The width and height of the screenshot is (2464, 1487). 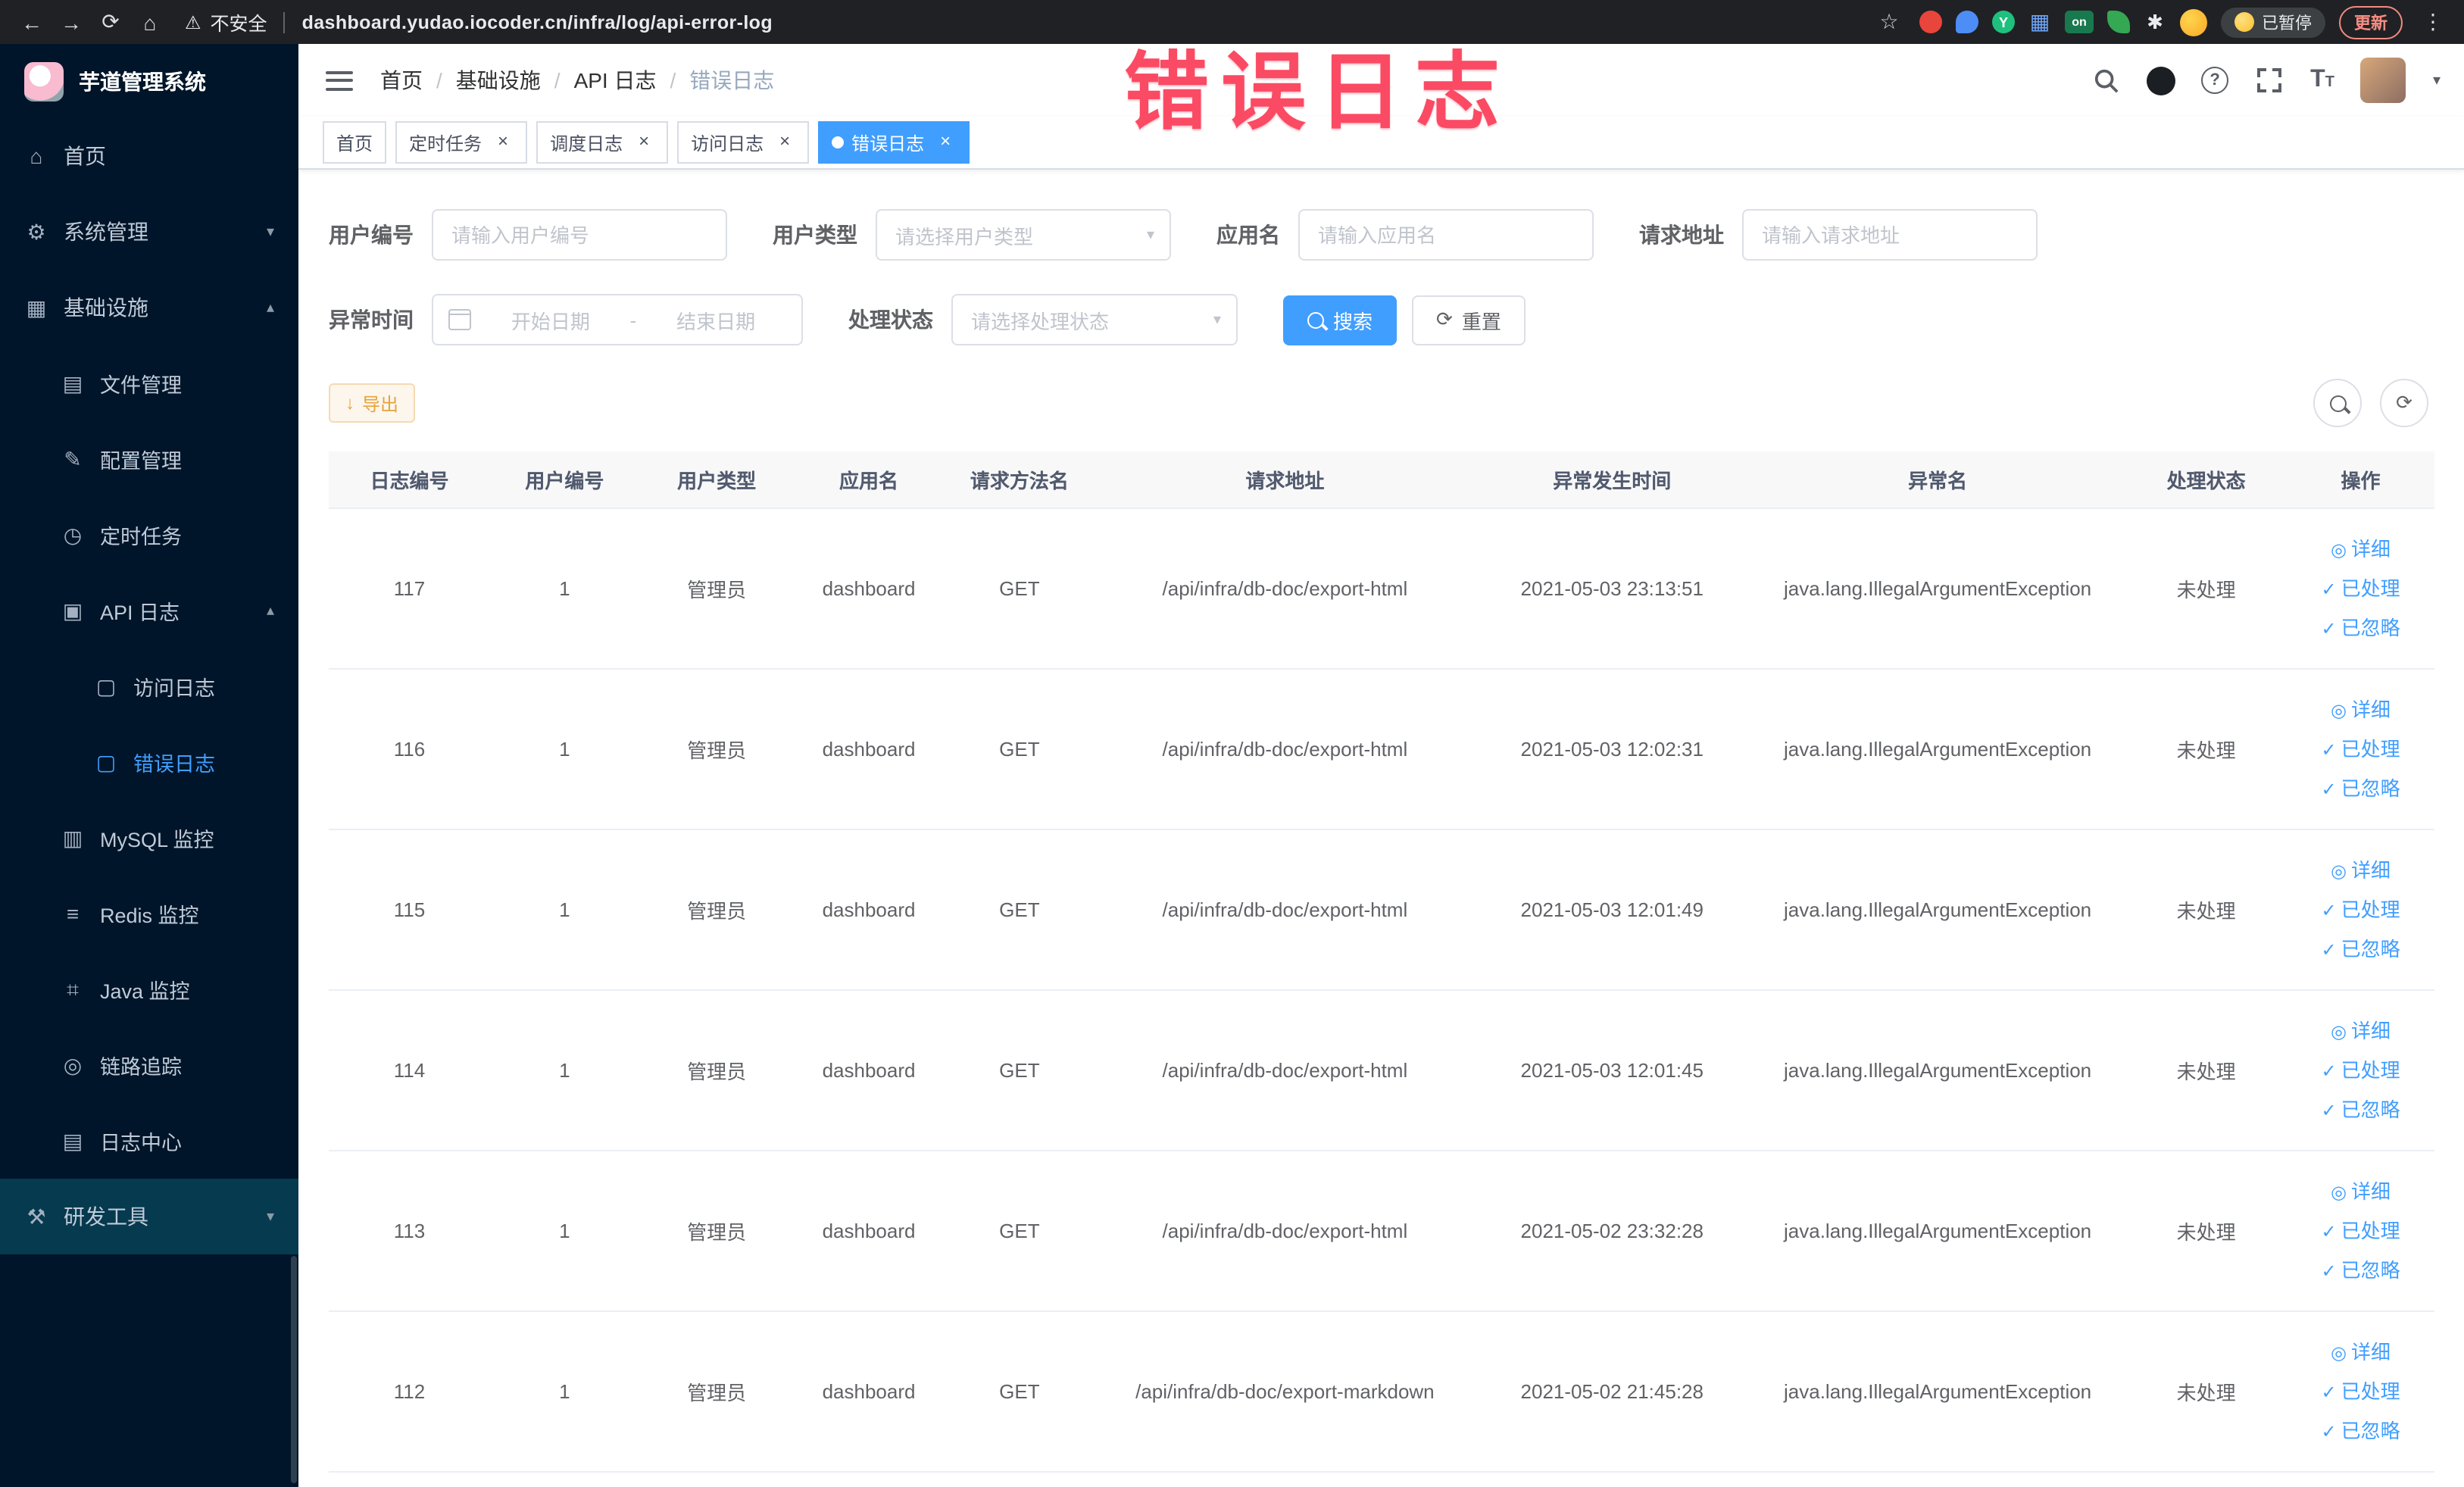 What do you see at coordinates (110, 22) in the screenshot?
I see `reload-icon: ⟳` at bounding box center [110, 22].